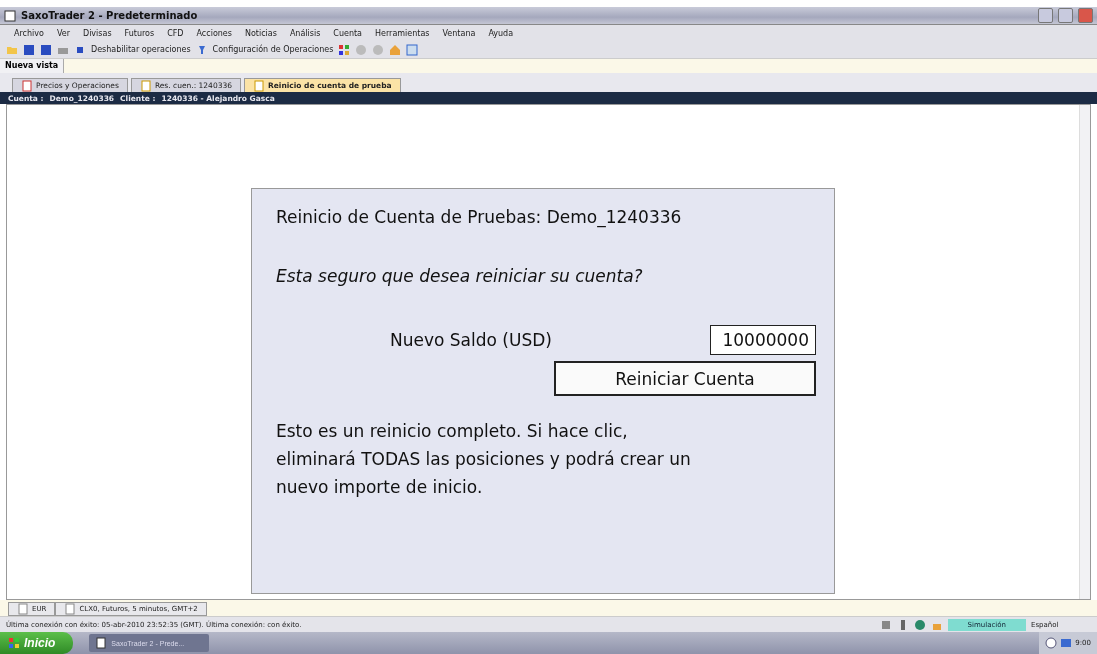 This screenshot has width=1097, height=654. I want to click on restore-button, so click(1065, 15).